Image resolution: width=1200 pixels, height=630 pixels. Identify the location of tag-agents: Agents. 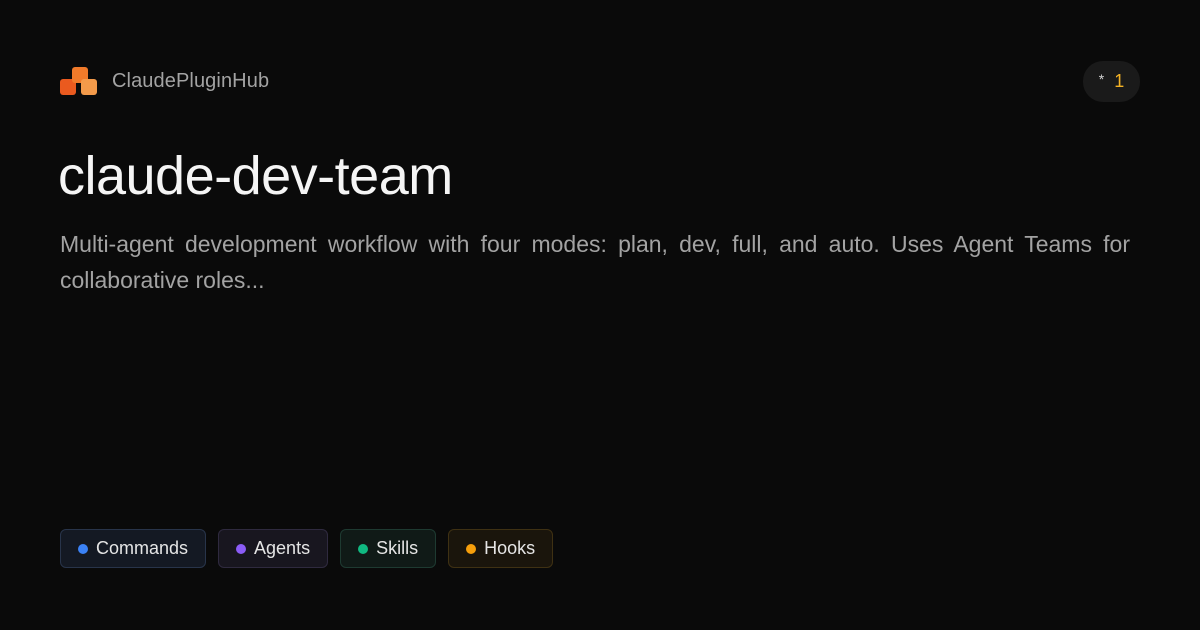
(273, 548).